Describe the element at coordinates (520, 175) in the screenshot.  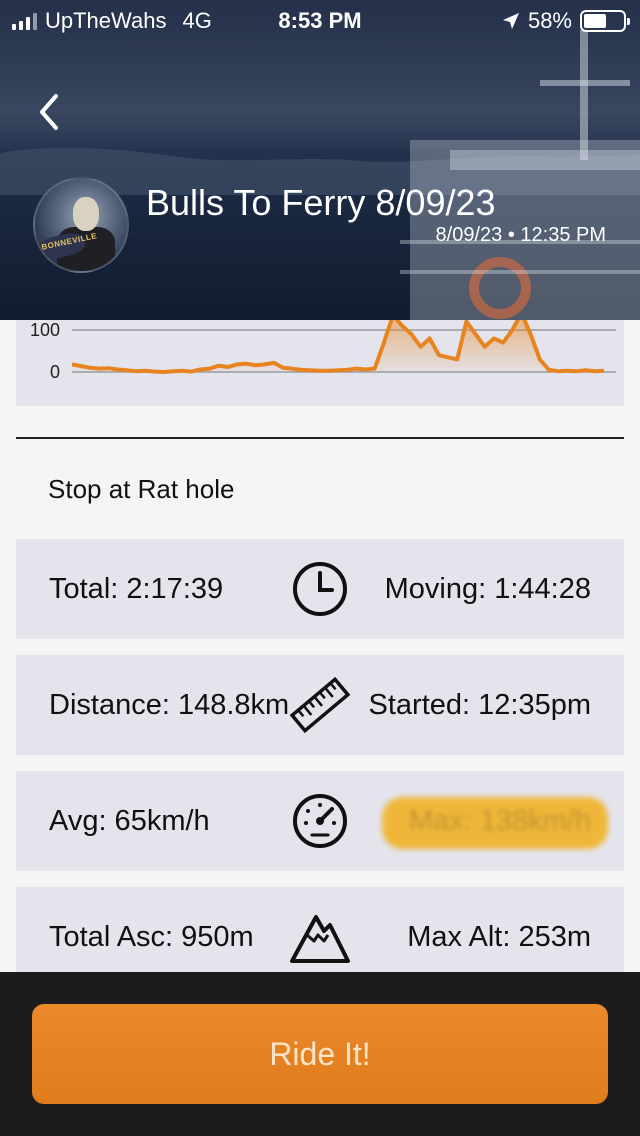
I see `background-ship` at that location.